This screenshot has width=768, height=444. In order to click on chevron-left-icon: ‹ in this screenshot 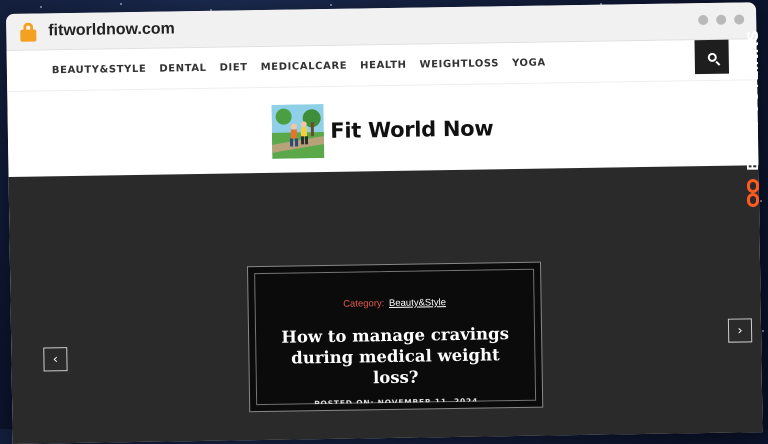, I will do `click(55, 359)`.